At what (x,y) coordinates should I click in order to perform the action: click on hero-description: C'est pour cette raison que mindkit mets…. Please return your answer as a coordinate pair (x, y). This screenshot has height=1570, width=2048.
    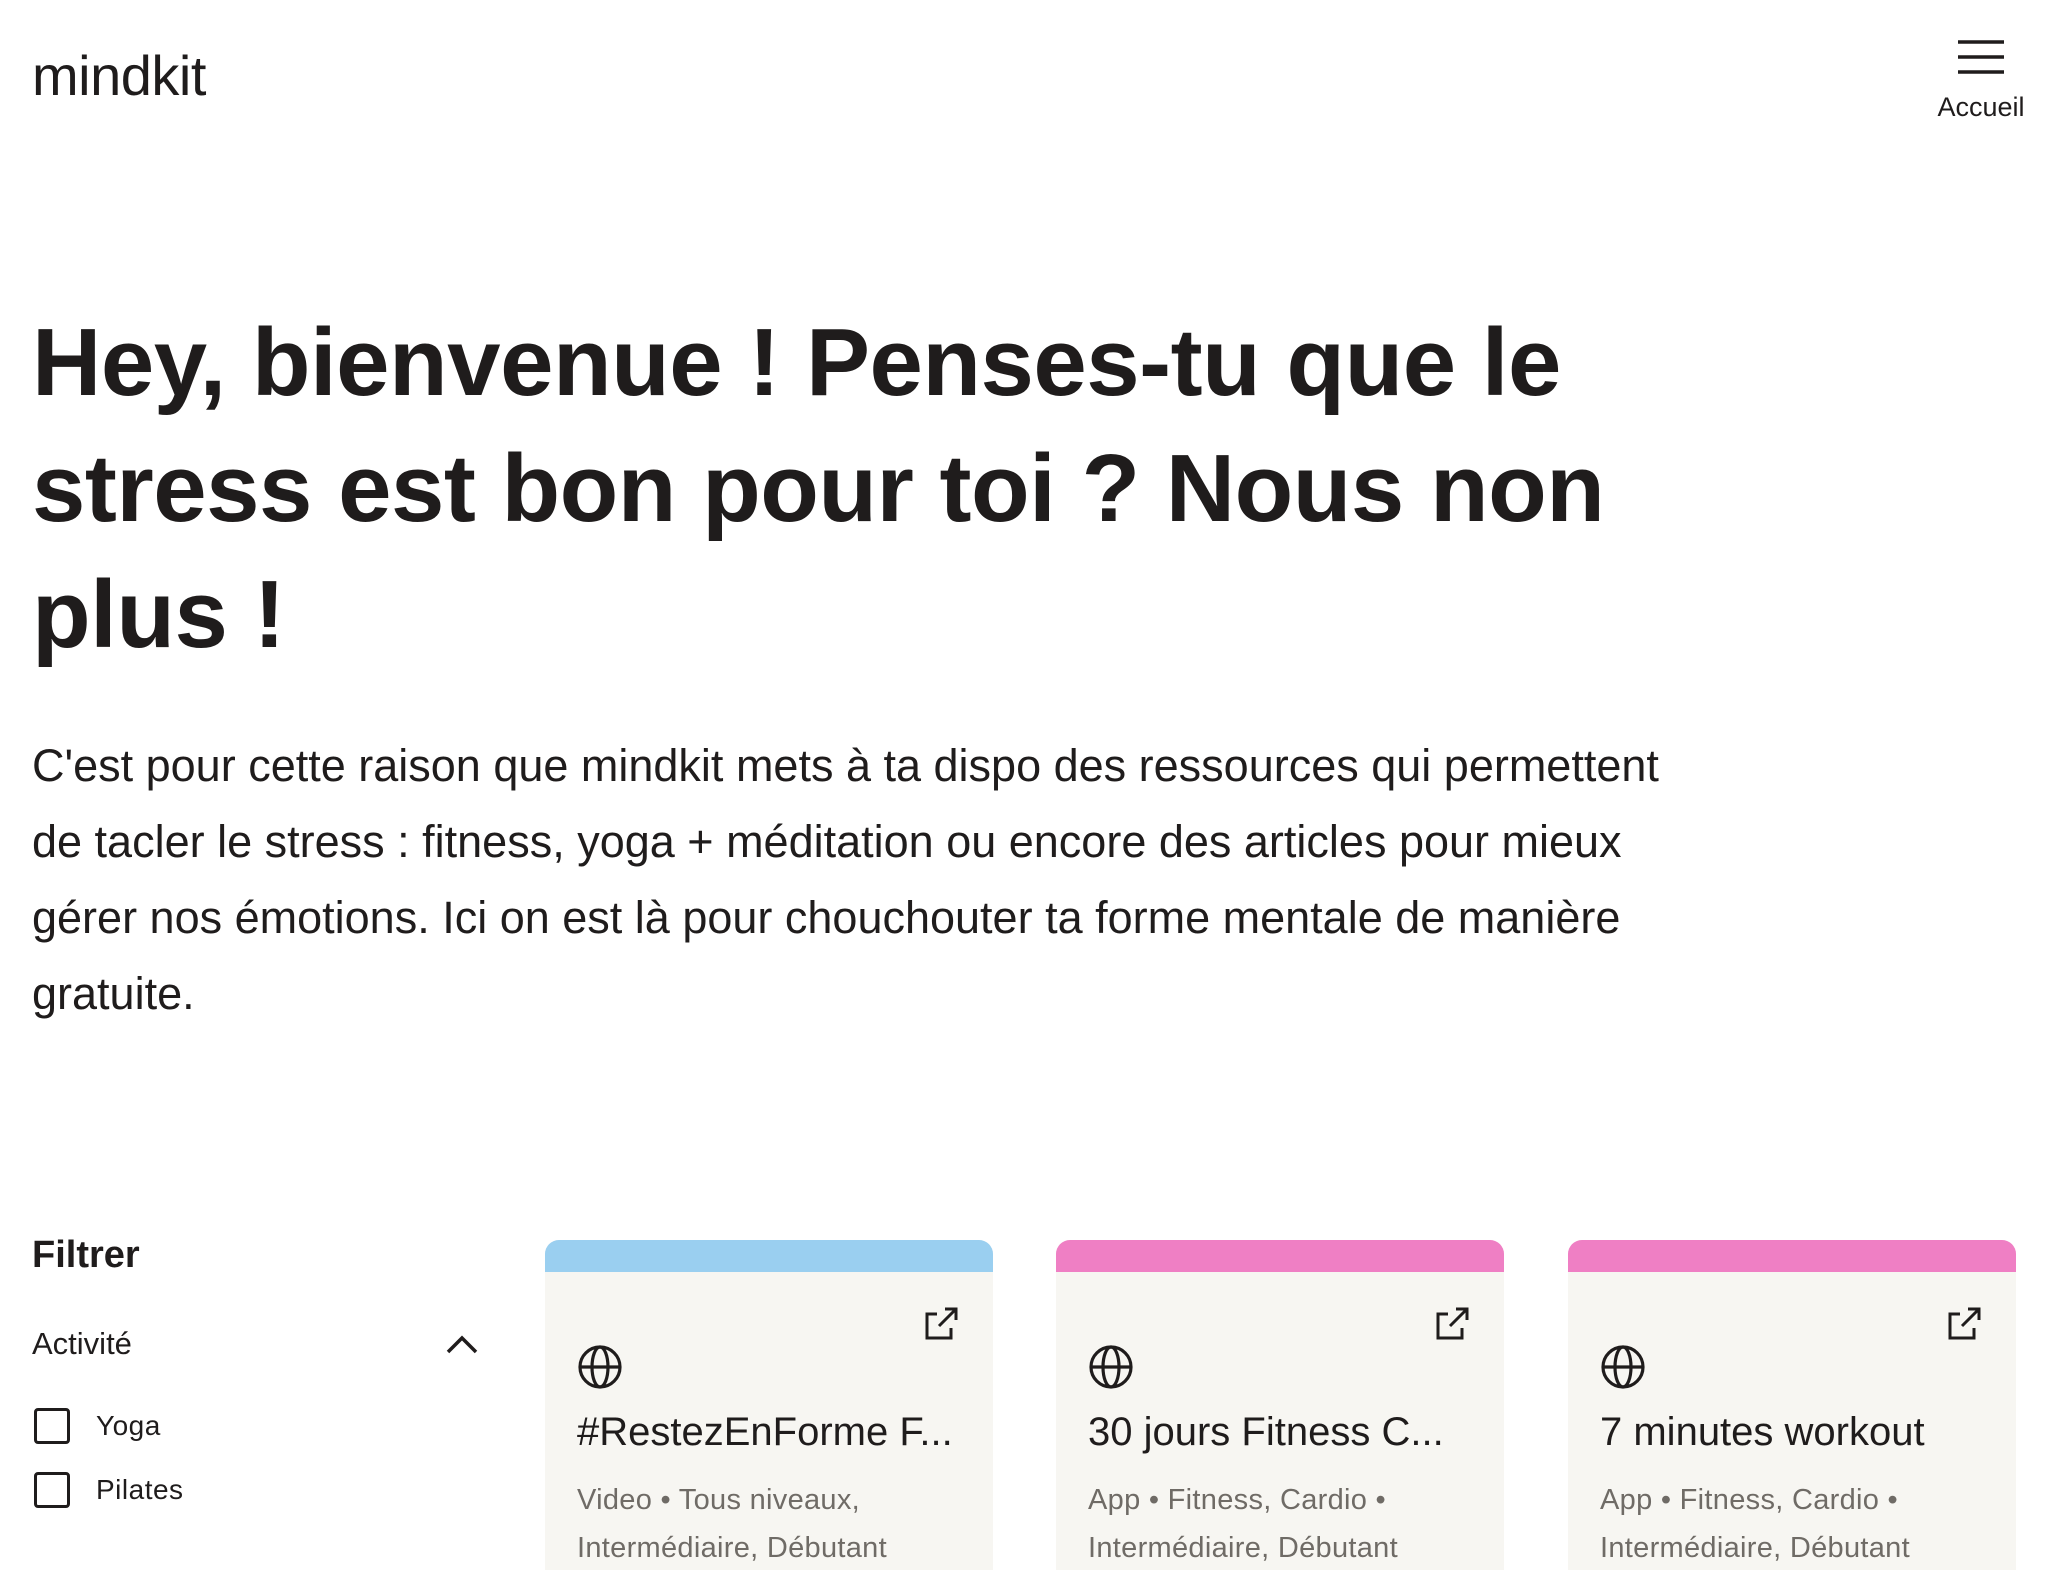
    Looking at the image, I should click on (845, 879).